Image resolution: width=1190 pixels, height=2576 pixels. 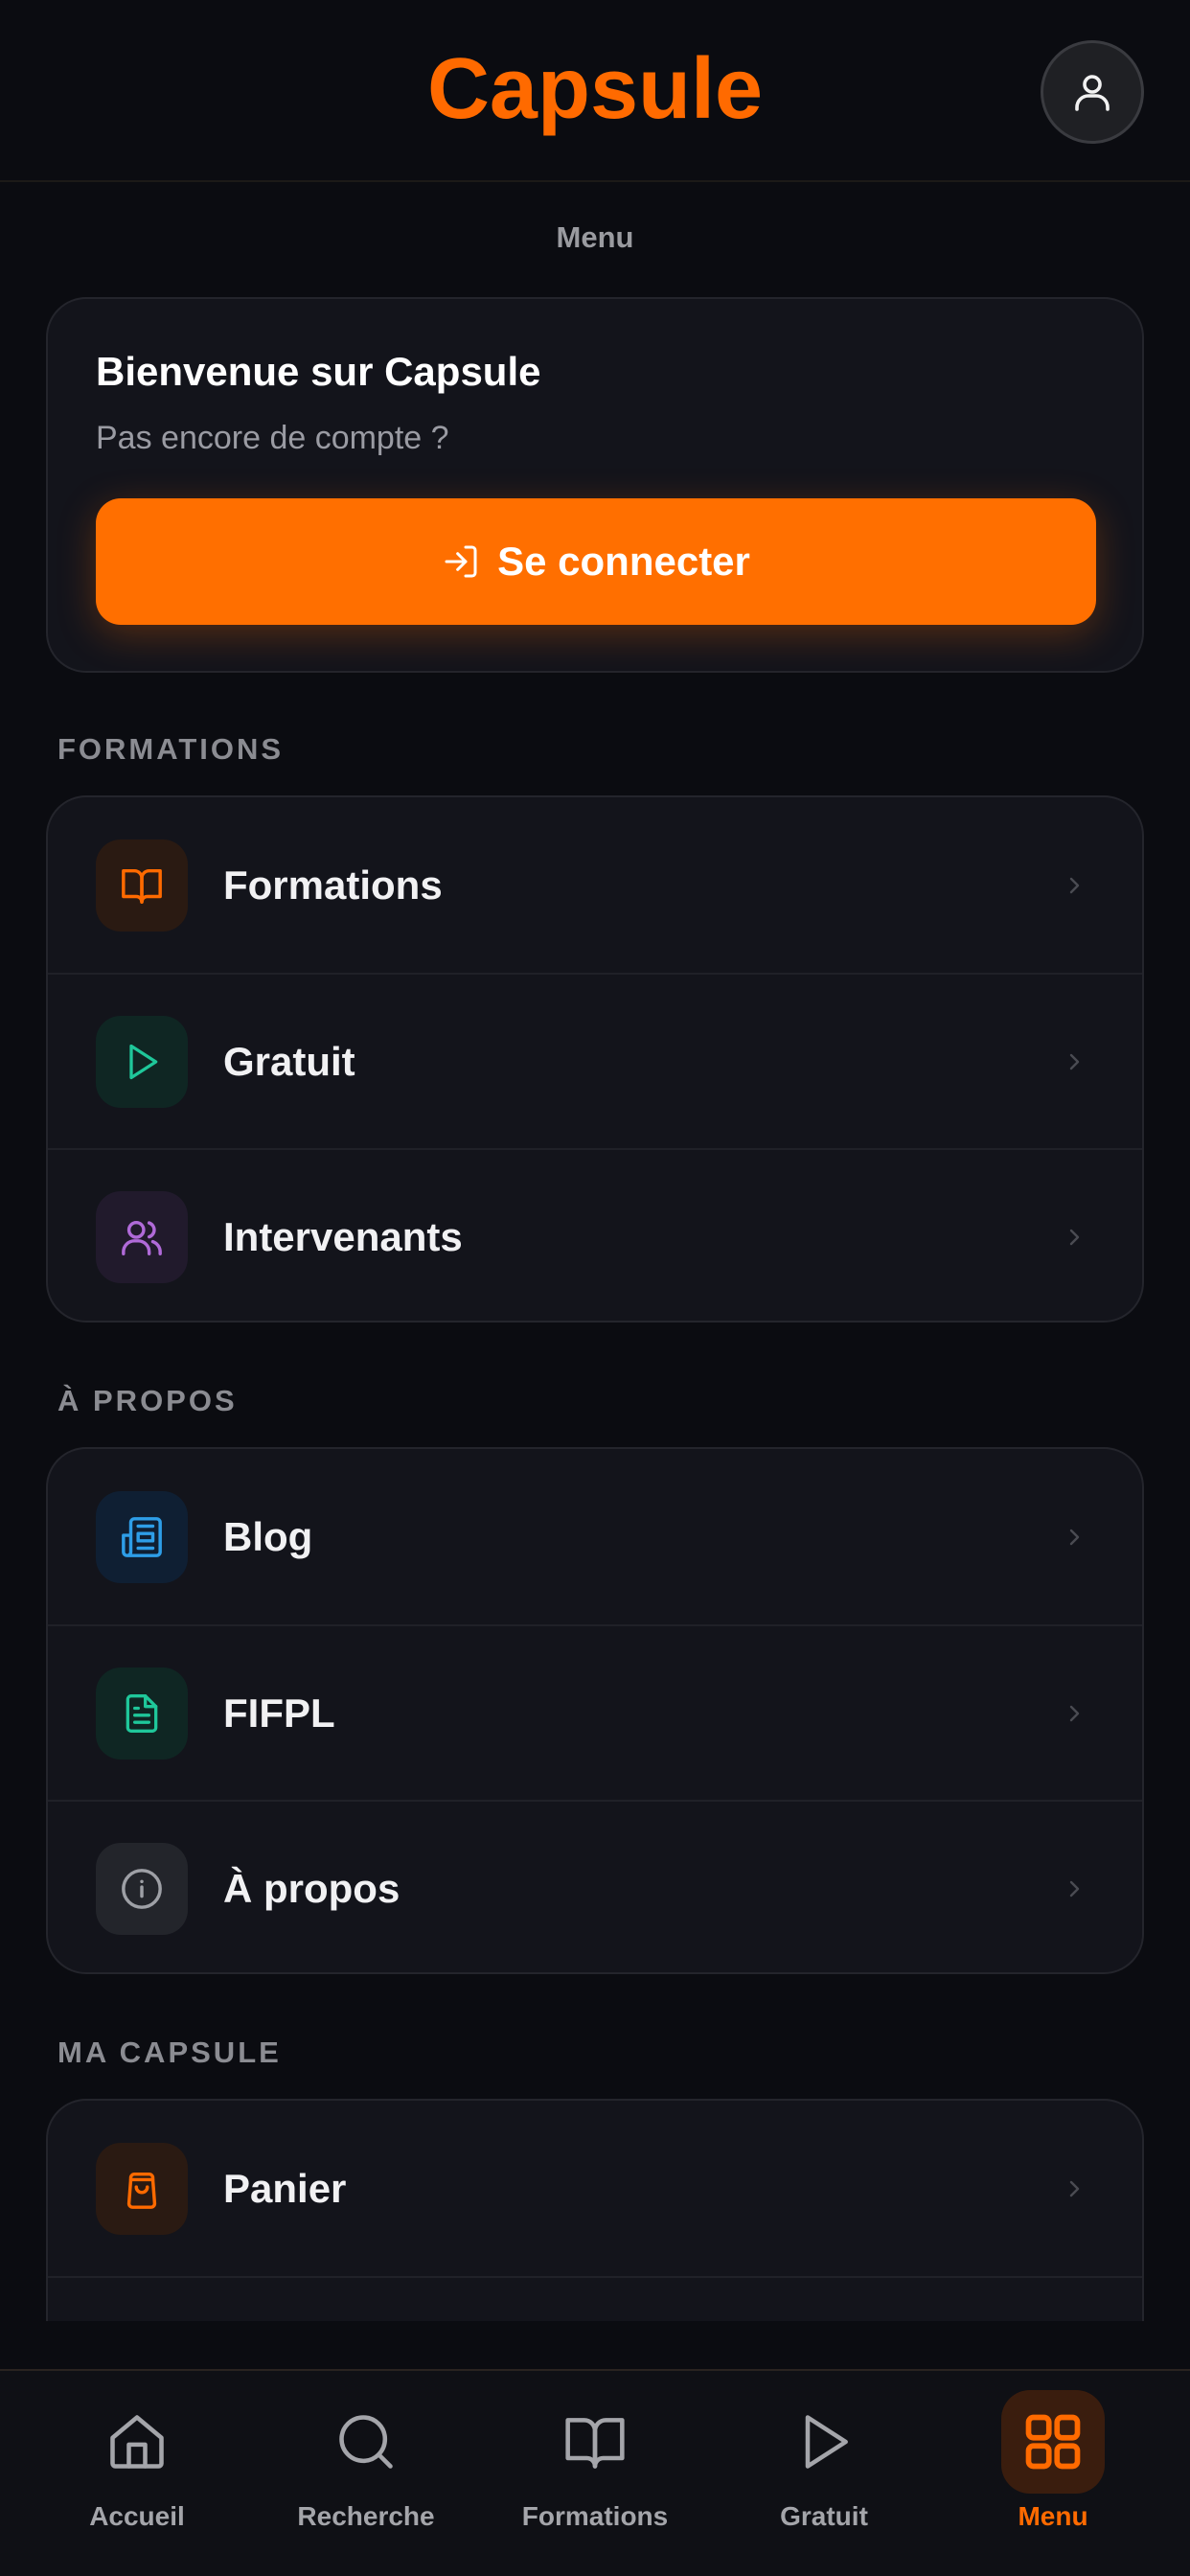 What do you see at coordinates (595, 1536) in the screenshot?
I see `menu-item-blog: Blog` at bounding box center [595, 1536].